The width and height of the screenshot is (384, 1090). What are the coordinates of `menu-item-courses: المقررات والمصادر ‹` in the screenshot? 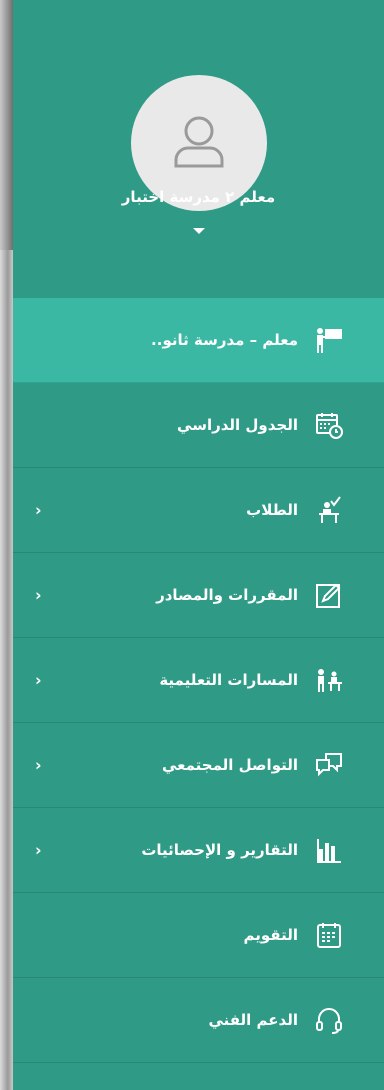 It's located at (198, 595).